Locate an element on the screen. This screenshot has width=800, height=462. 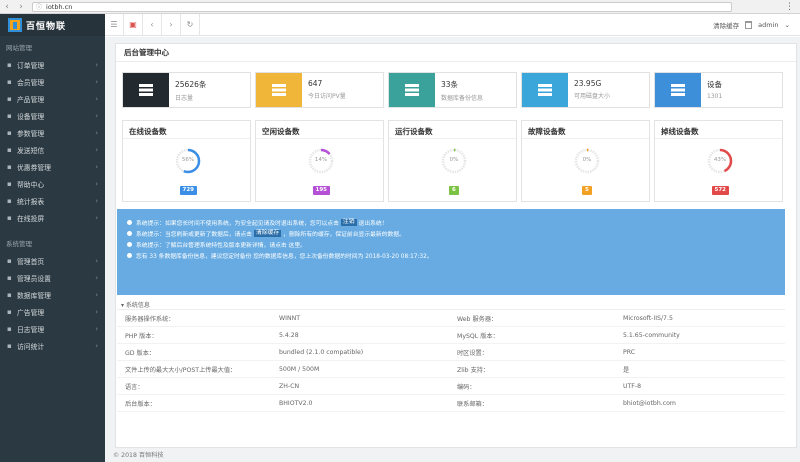
sidebar-item: ▪ 管理员设置 › is located at coordinates (52, 277).